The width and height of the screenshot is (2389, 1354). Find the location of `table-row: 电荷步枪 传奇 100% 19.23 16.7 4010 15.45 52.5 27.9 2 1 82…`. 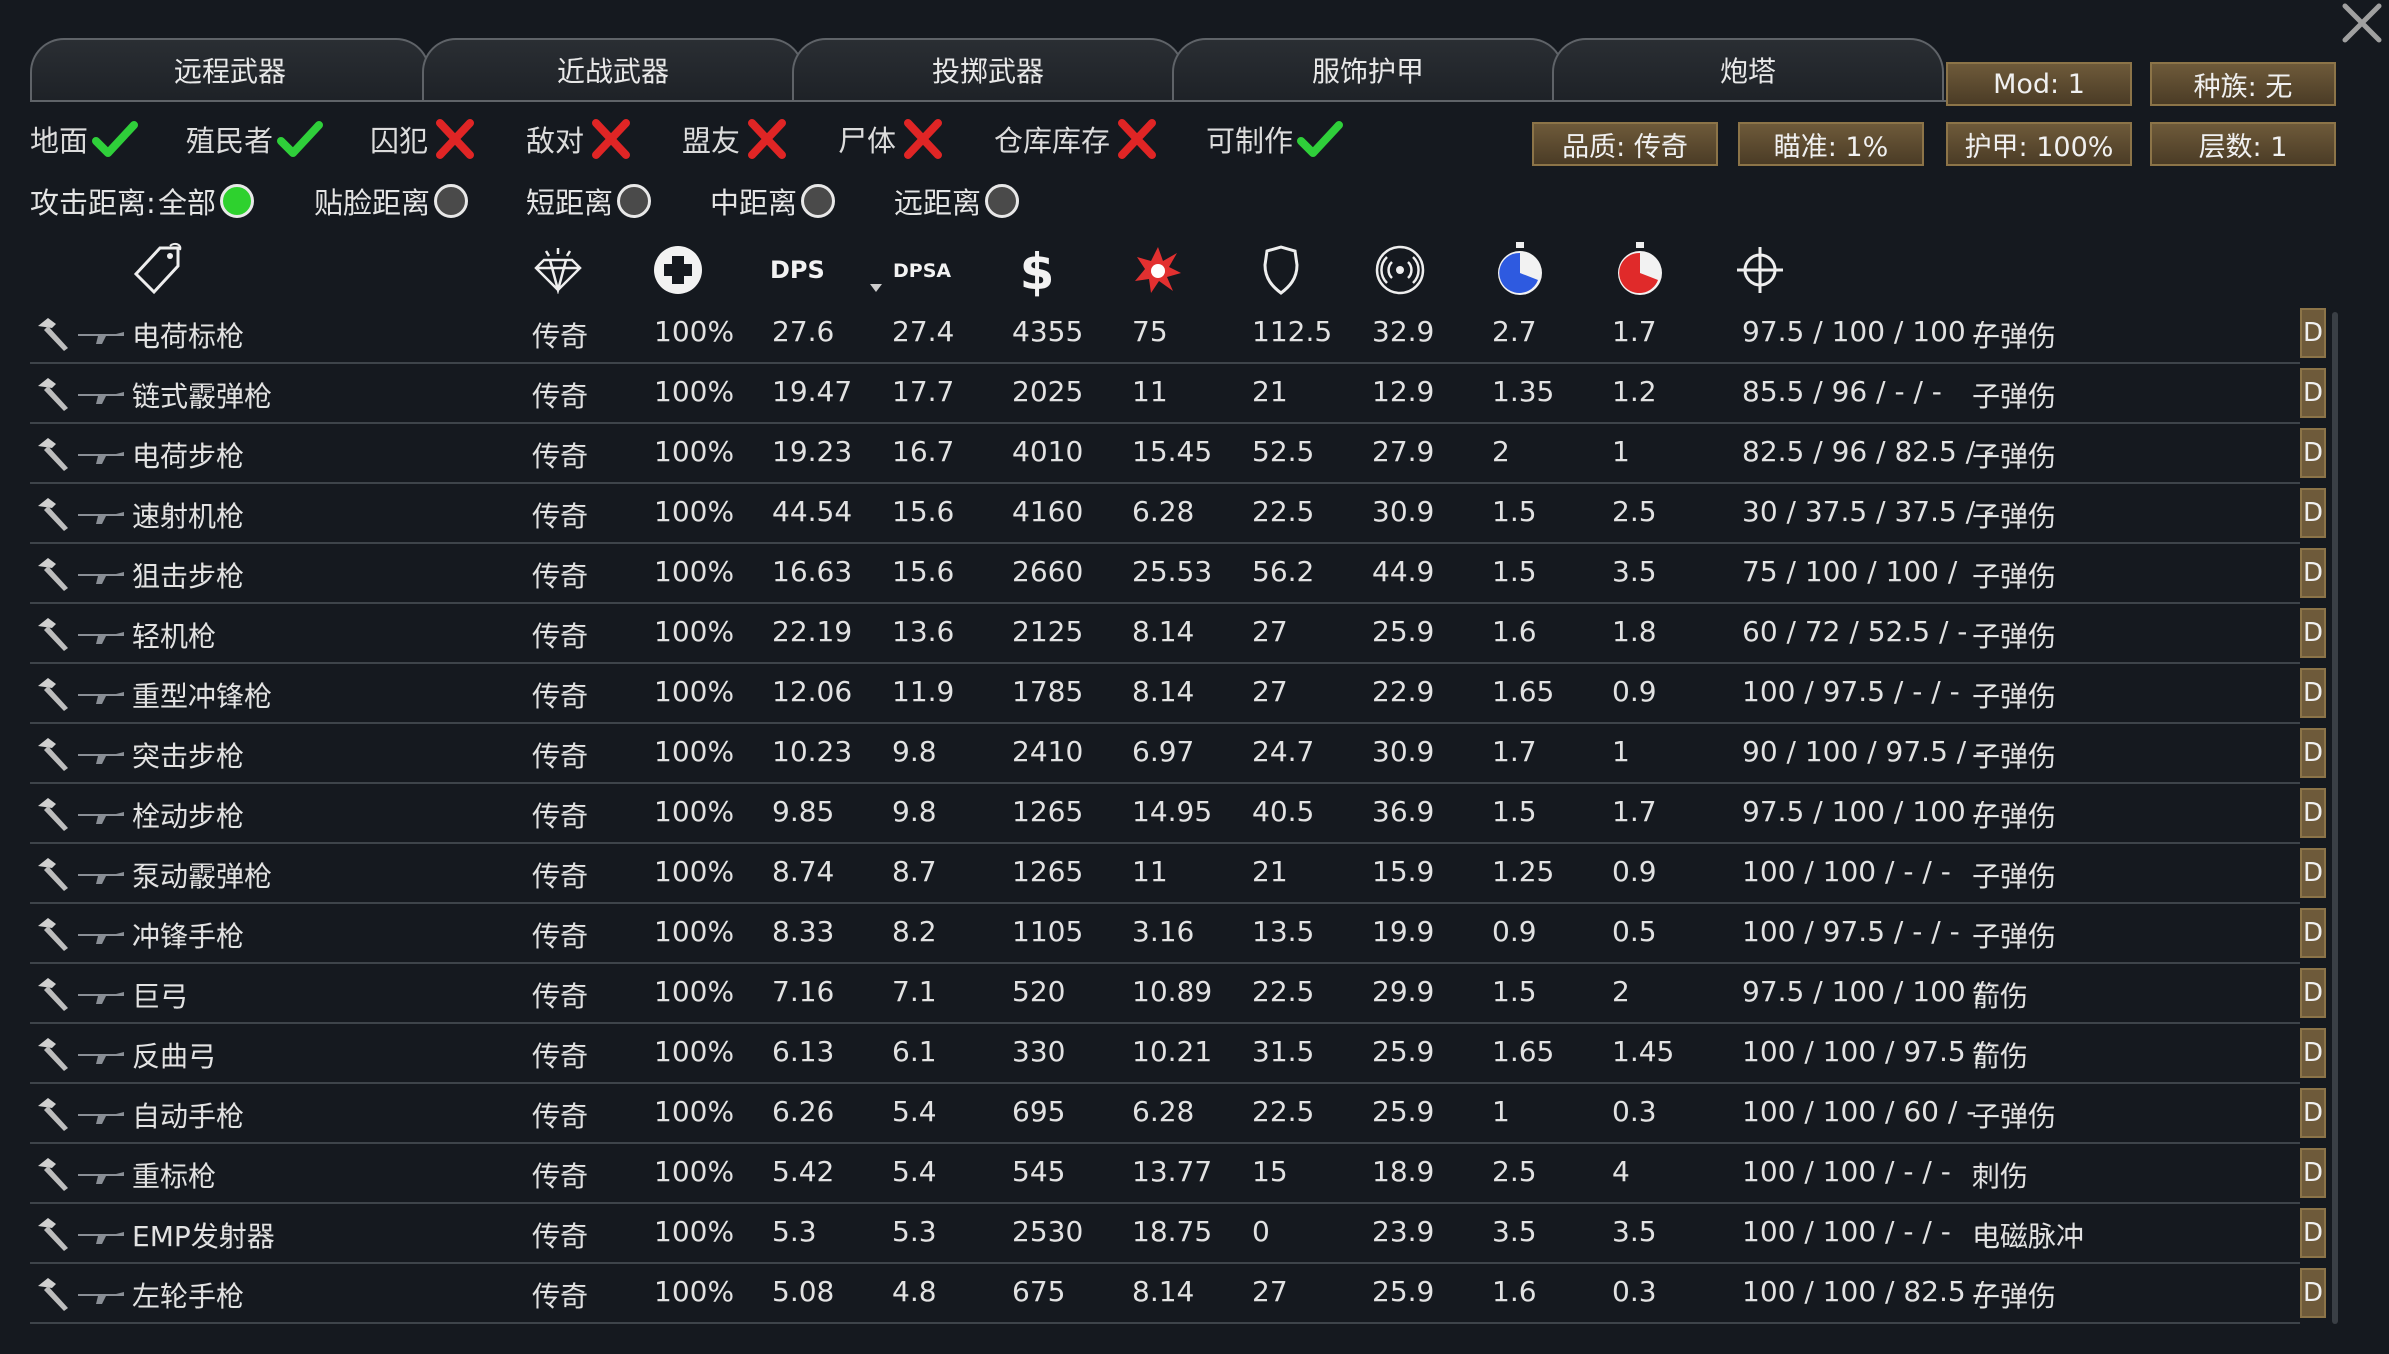

table-row: 电荷步枪 传奇 100% 19.23 16.7 4010 15.45 52.5 27.9 2 1 82… is located at coordinates (1178, 454).